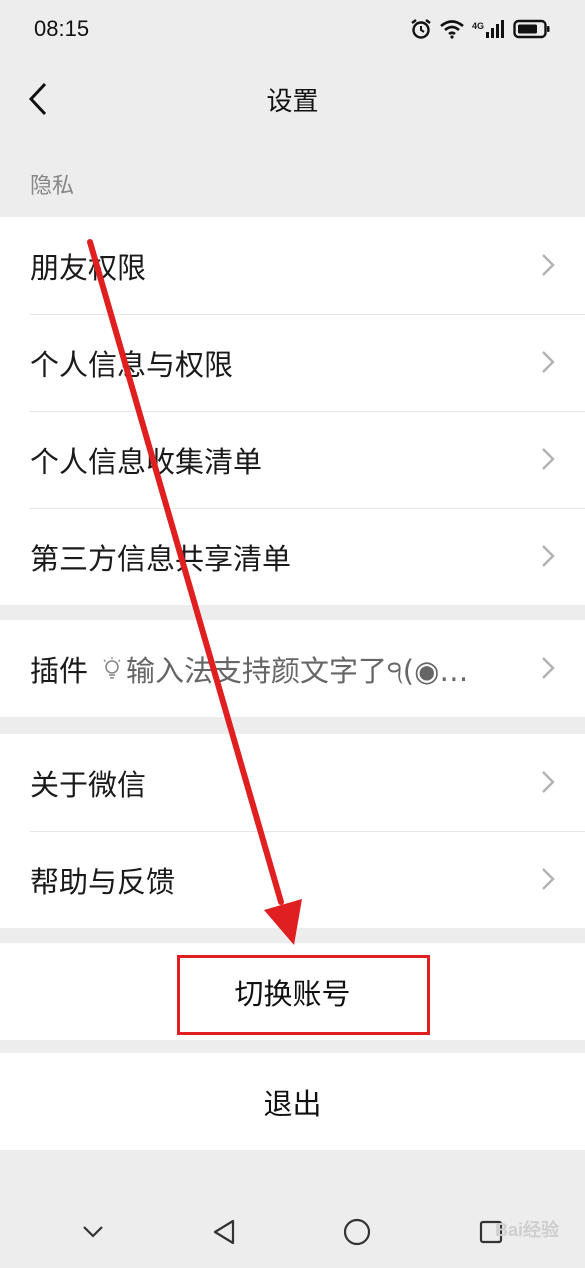 The width and height of the screenshot is (585, 1268). I want to click on lightbulb-icon, so click(112, 667).